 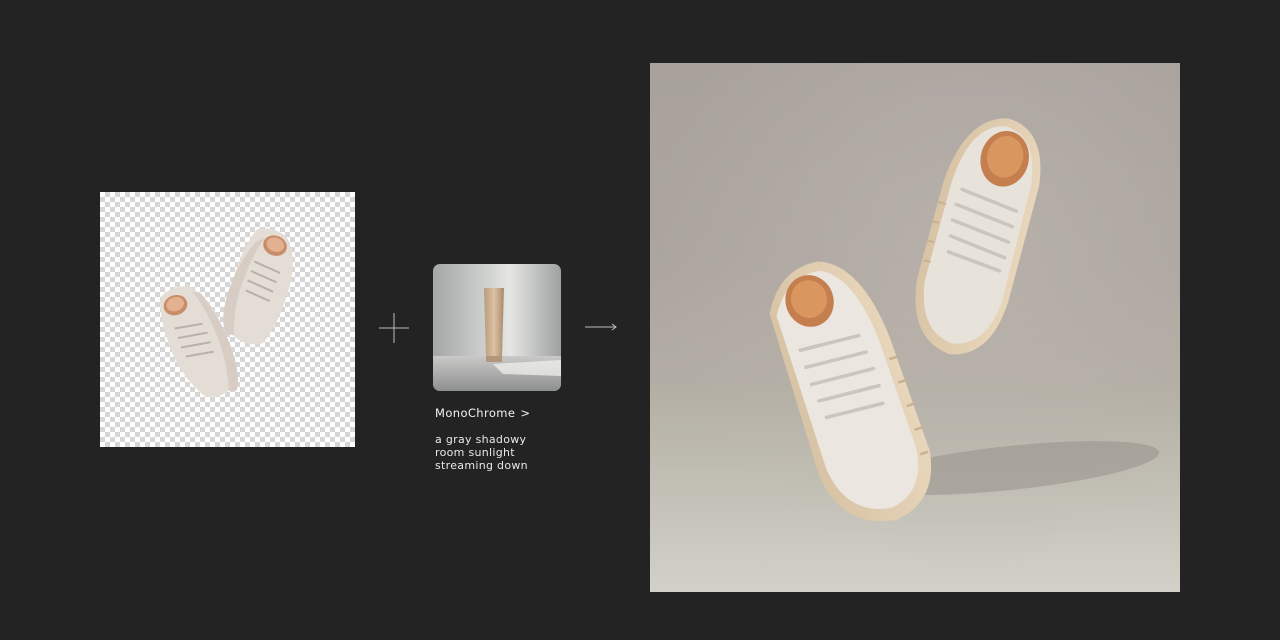 What do you see at coordinates (601, 327) in the screenshot?
I see `arrow-right-icon` at bounding box center [601, 327].